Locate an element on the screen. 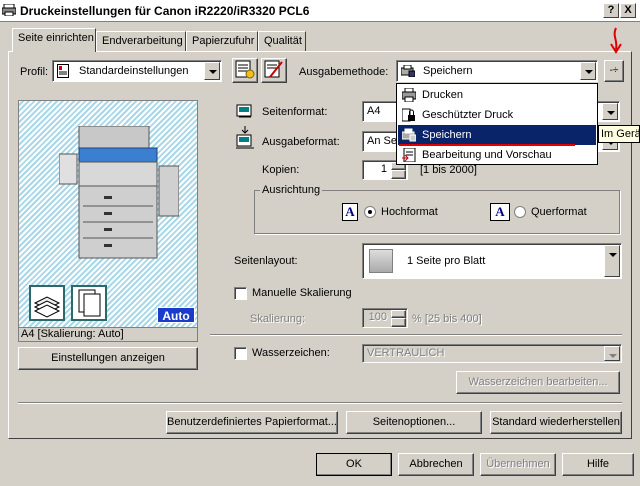 This screenshot has height=486, width=640. pages-icon is located at coordinates (89, 303).